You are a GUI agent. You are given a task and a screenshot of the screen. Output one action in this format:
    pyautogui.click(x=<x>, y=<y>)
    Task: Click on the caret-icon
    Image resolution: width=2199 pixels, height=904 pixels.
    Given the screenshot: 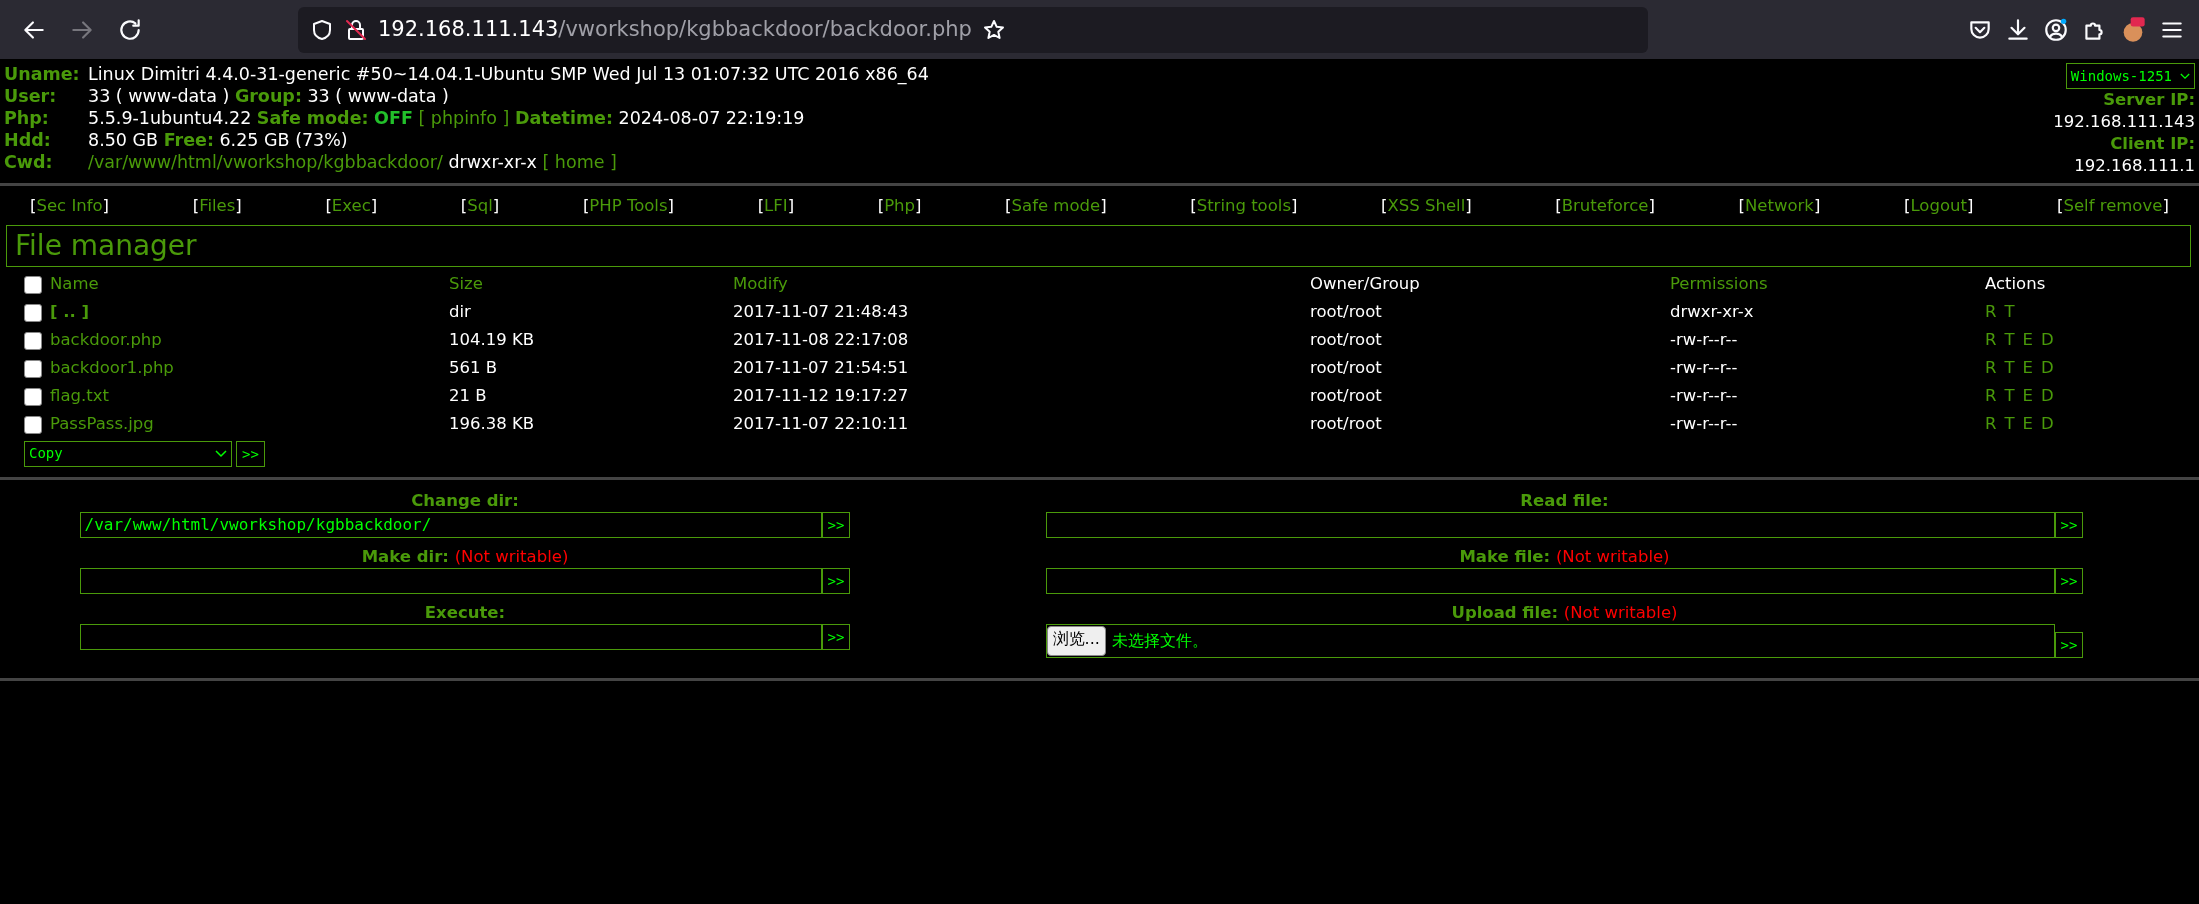 What is the action you would take?
    pyautogui.click(x=2185, y=76)
    